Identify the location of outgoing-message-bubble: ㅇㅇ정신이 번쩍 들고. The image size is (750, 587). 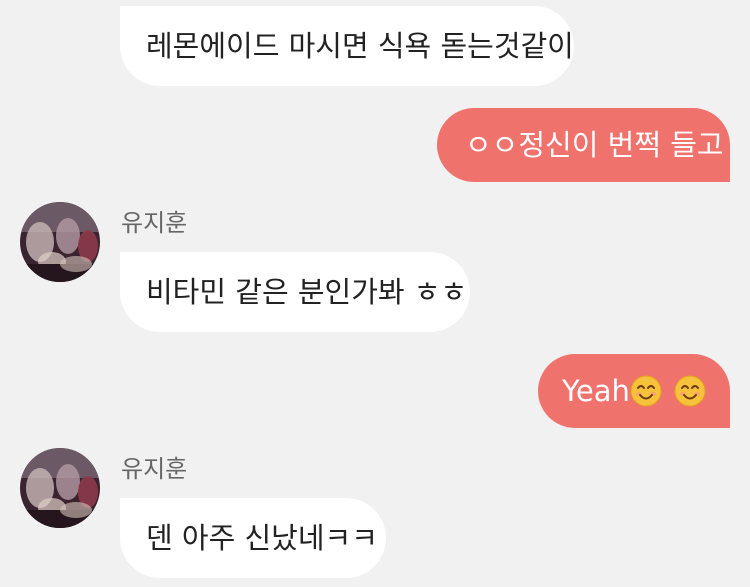
(583, 145).